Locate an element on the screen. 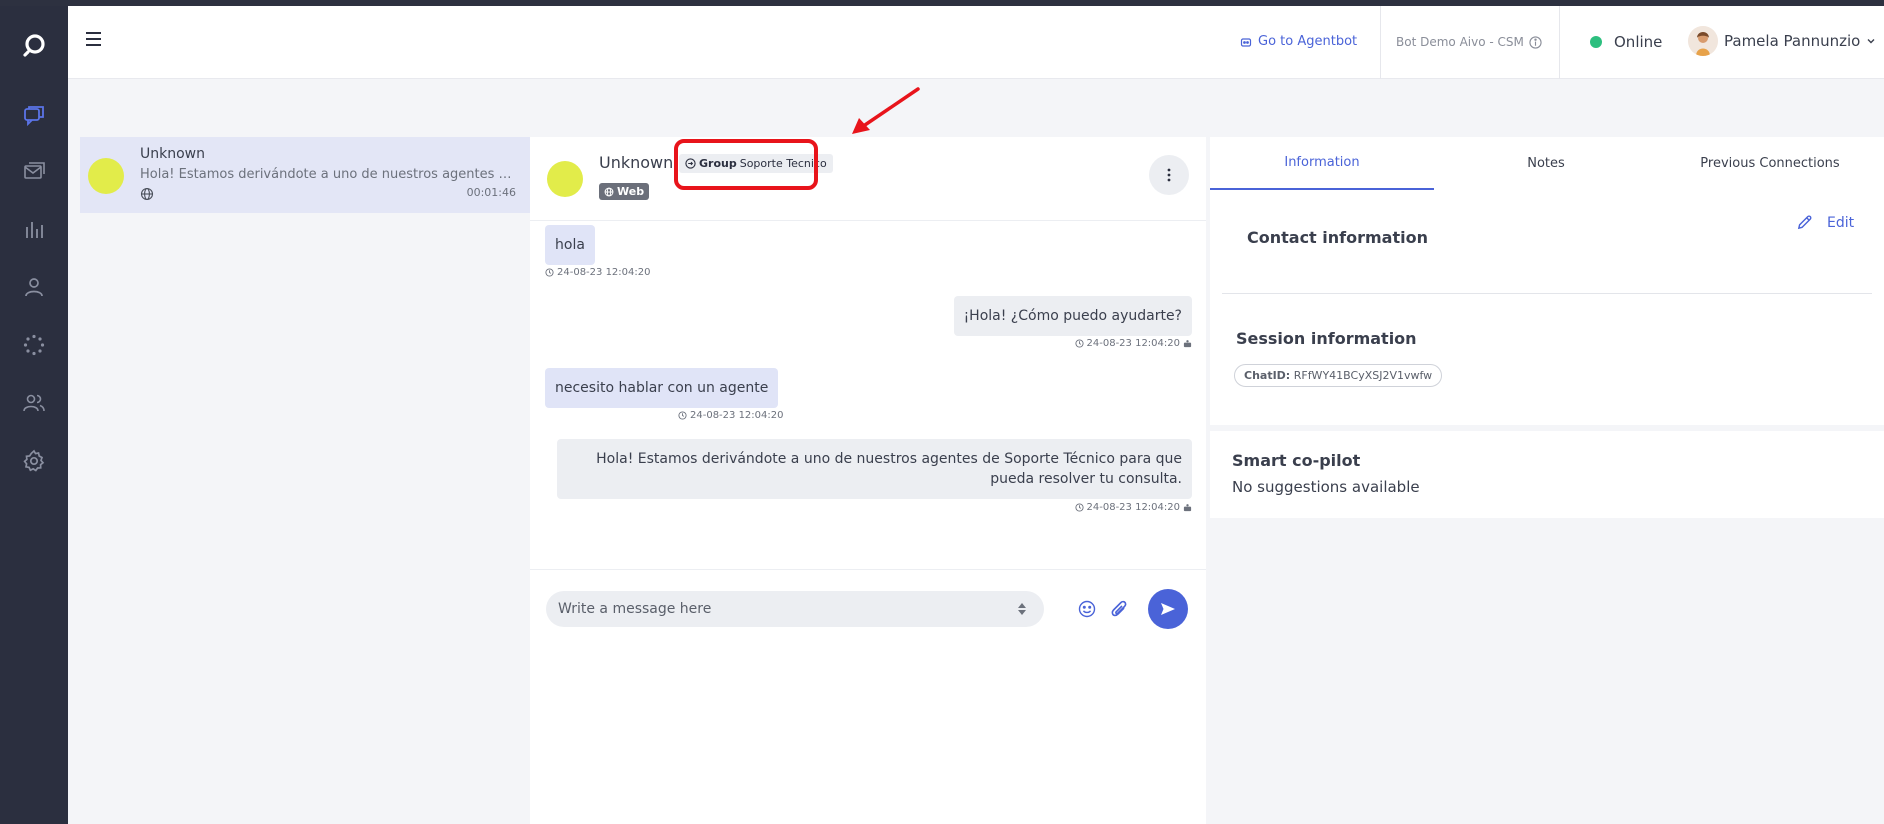 The height and width of the screenshot is (824, 1884). message-bubble: necesito hablar con un agente is located at coordinates (662, 388).